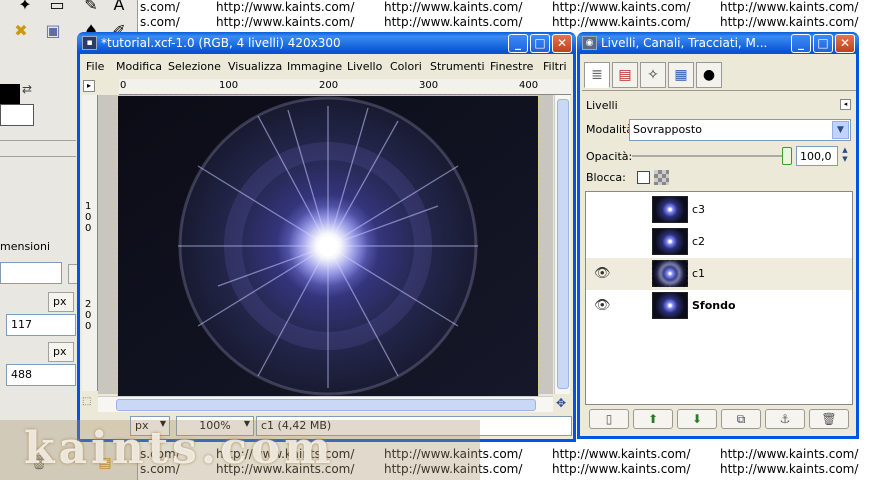 The image size is (882, 480). What do you see at coordinates (787, 156) in the screenshot?
I see `opacity-slider-handle` at bounding box center [787, 156].